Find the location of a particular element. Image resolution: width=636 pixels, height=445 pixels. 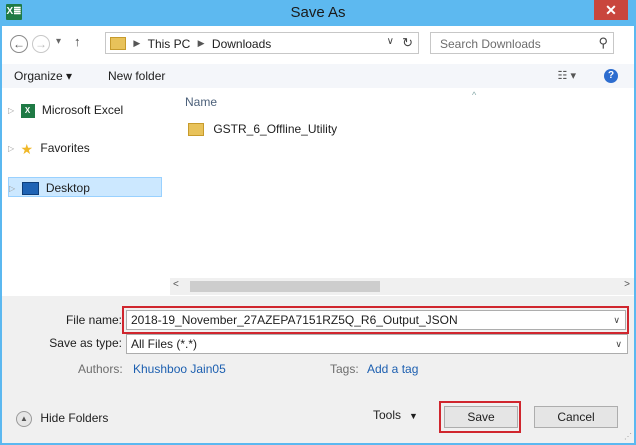

new-folder-button: New folder is located at coordinates (136, 76).